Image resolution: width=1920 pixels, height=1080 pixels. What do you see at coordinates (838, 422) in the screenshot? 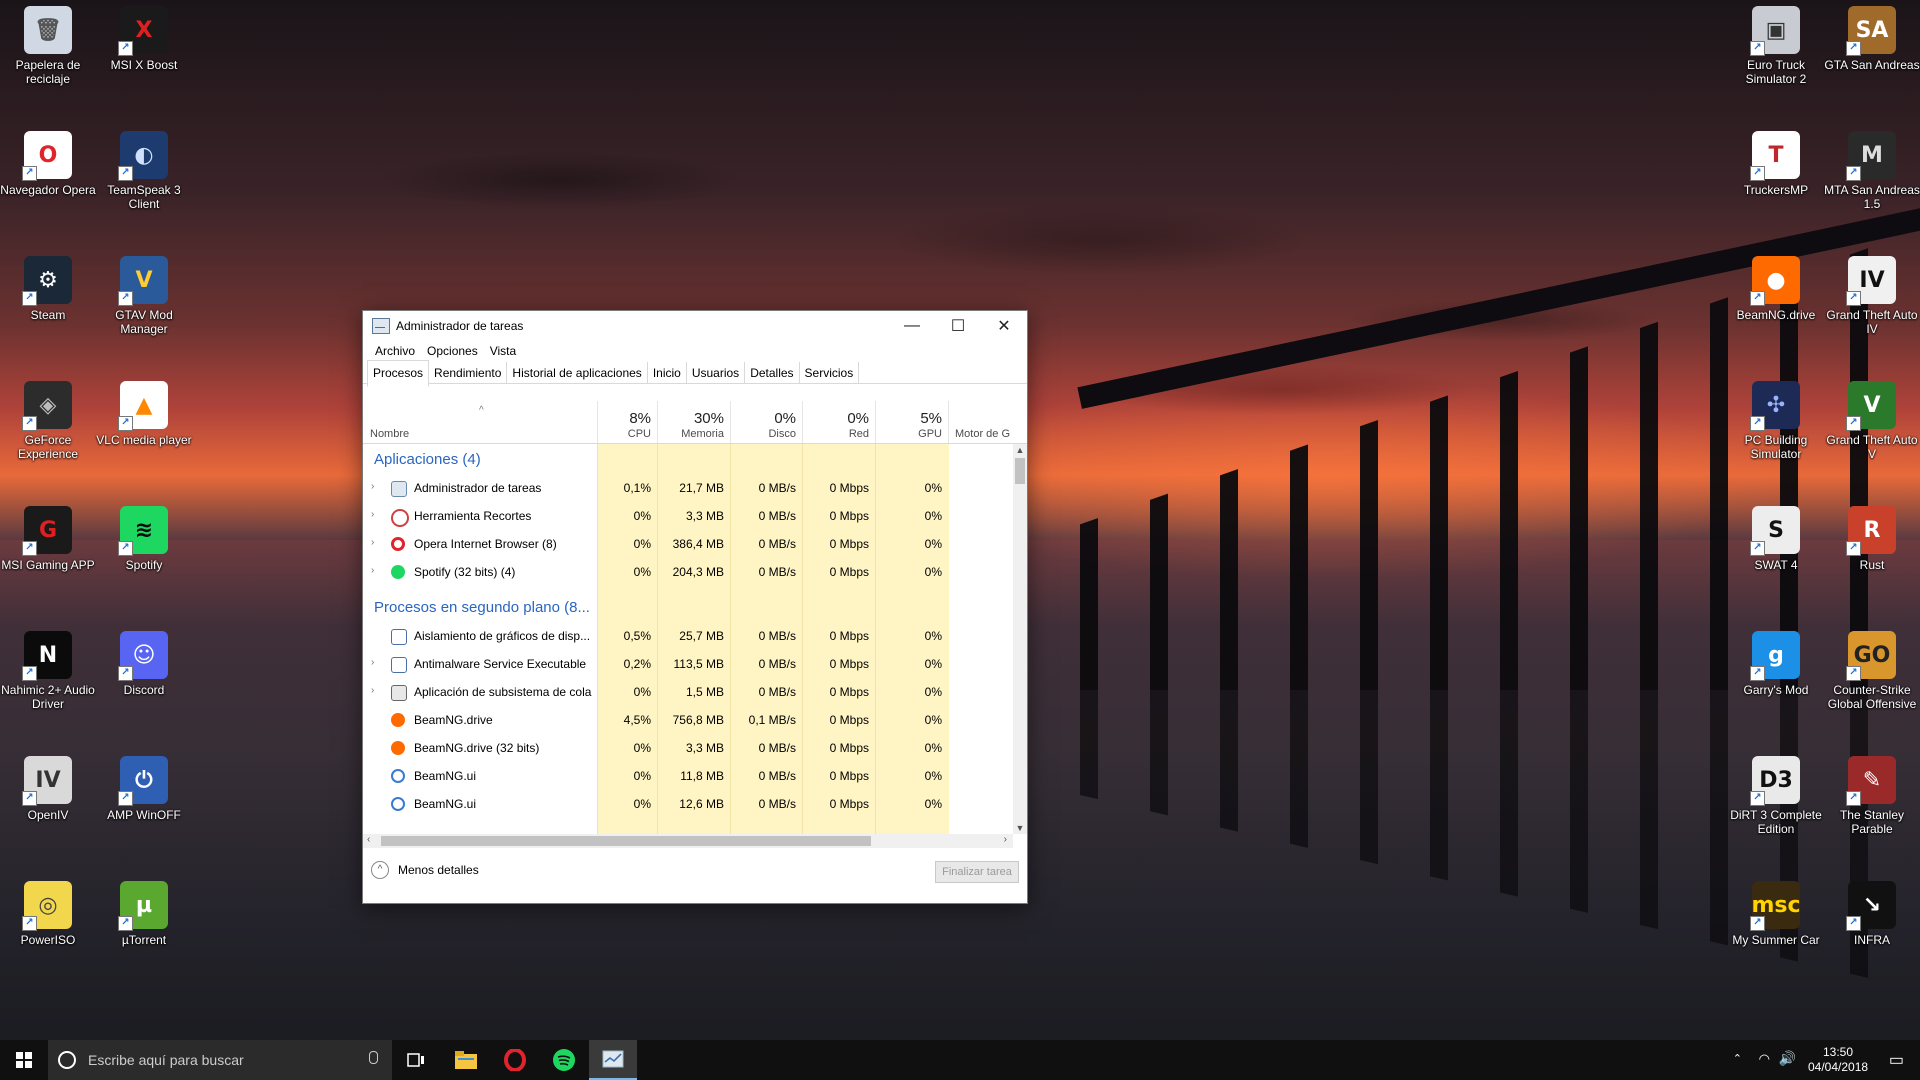
I see `column-header-network: 0% Red` at bounding box center [838, 422].